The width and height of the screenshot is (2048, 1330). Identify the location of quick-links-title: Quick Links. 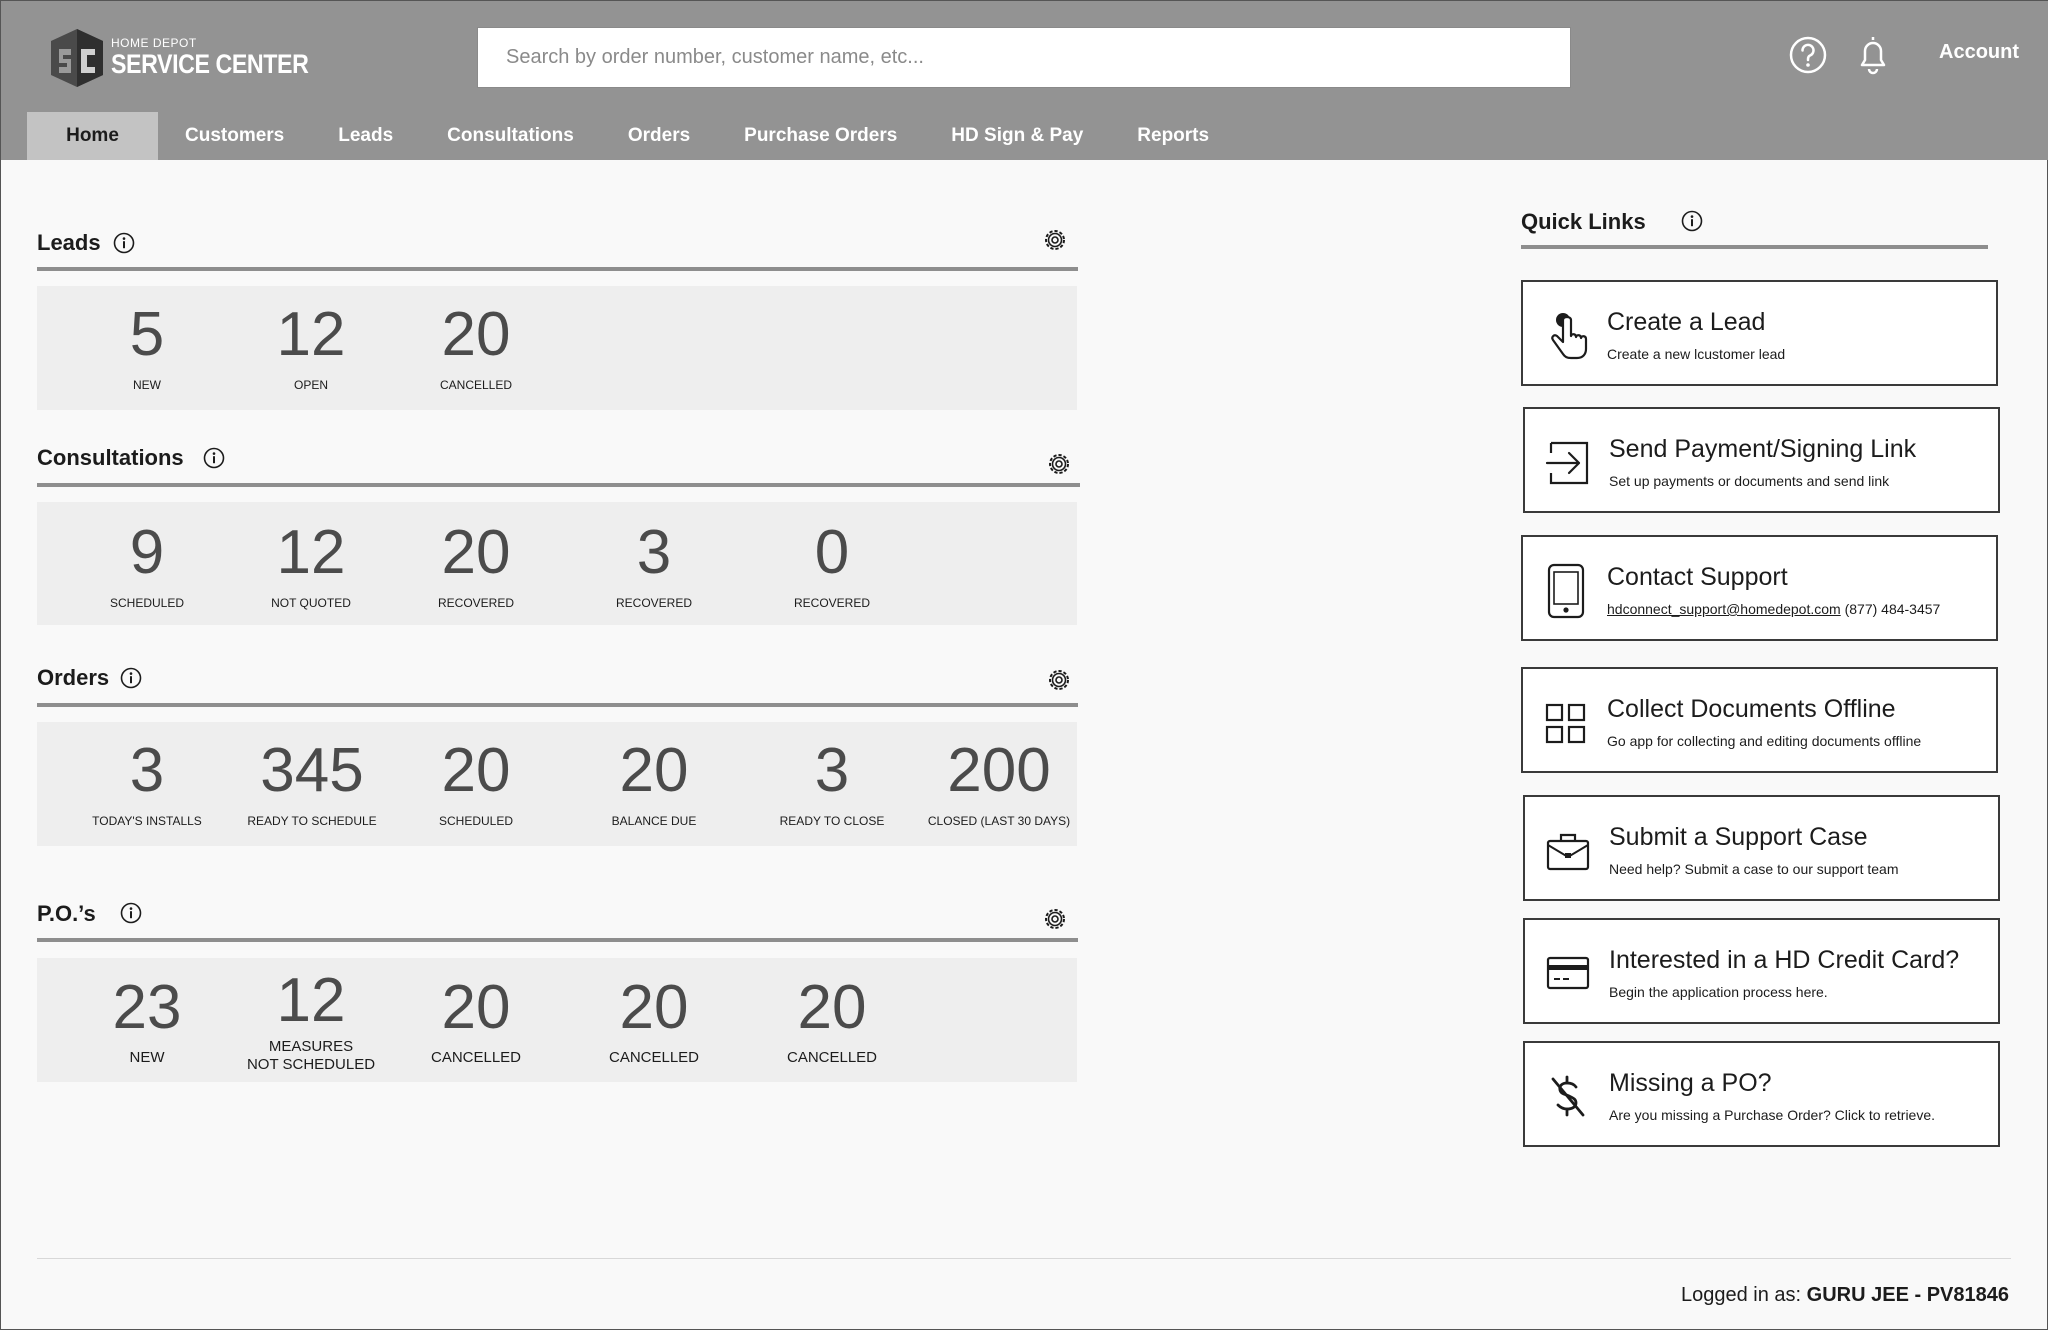
(1583, 221).